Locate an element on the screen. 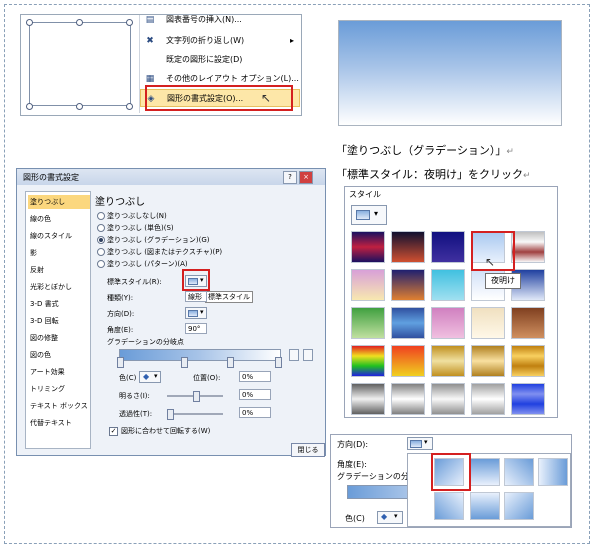  remove-stop-button is located at coordinates (308, 355).